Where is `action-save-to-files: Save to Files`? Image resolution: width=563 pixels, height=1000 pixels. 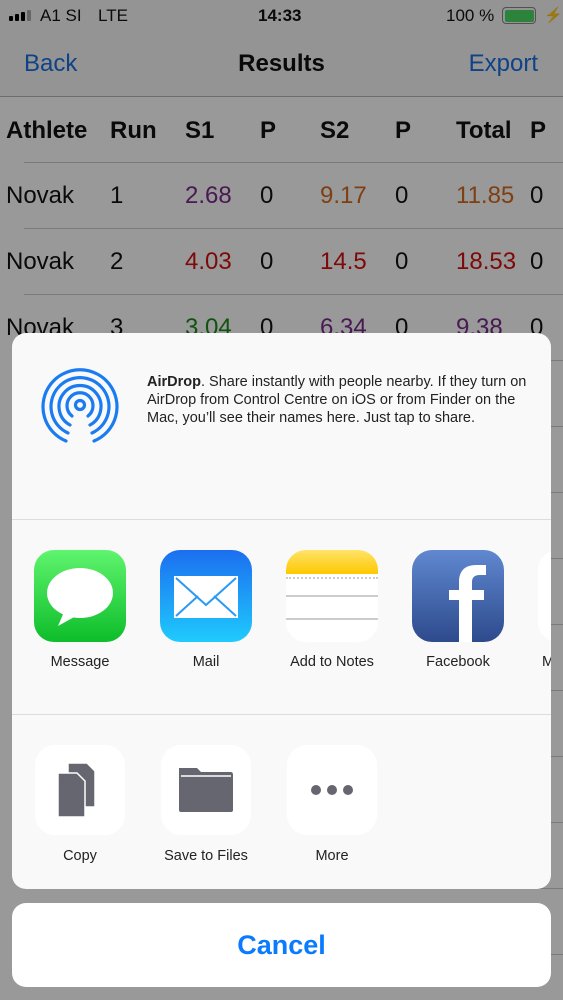
action-save-to-files: Save to Files is located at coordinates (206, 804).